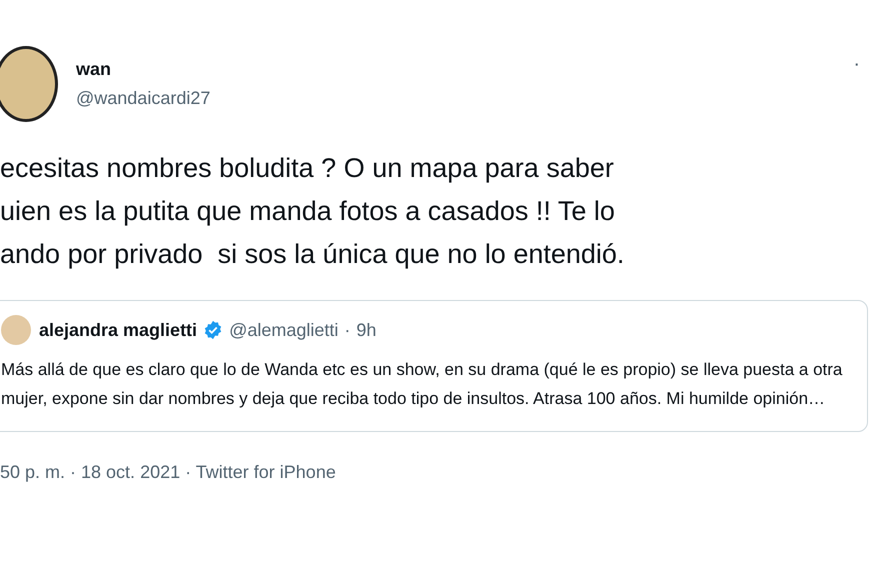 This screenshot has height=580, width=870. Describe the element at coordinates (313, 254) in the screenshot. I see `tweet-text-line: ando por privado si sos la única que no lo entendió.` at that location.